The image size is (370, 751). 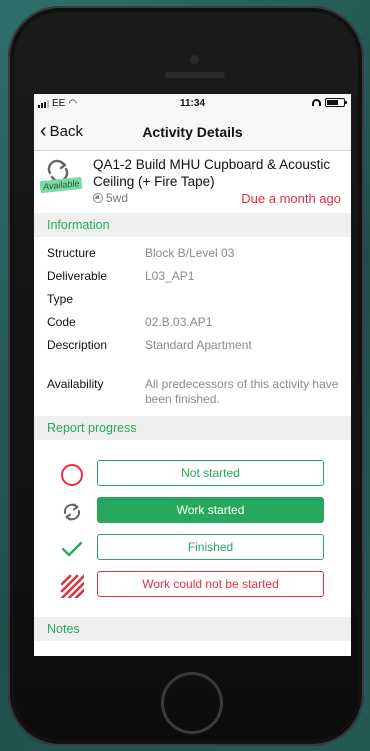 What do you see at coordinates (192, 428) in the screenshot?
I see `report-progress-header: Report progress` at bounding box center [192, 428].